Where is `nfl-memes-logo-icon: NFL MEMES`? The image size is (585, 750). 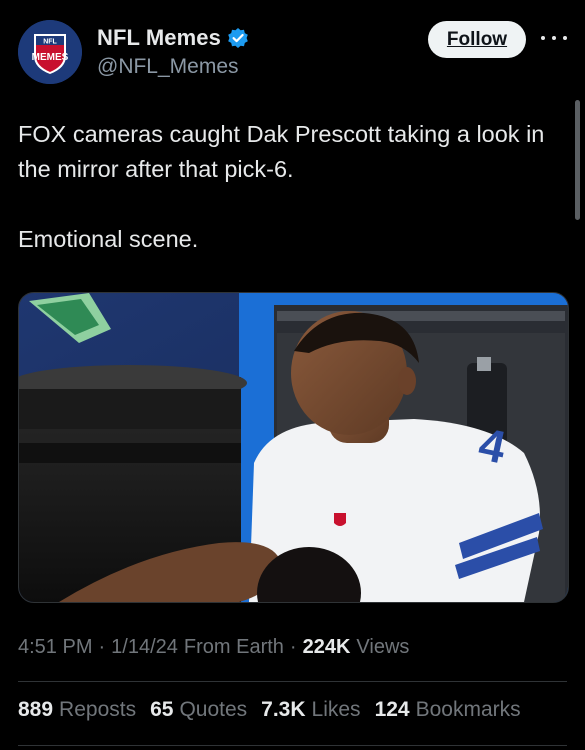 nfl-memes-logo-icon: NFL MEMES is located at coordinates (50, 52).